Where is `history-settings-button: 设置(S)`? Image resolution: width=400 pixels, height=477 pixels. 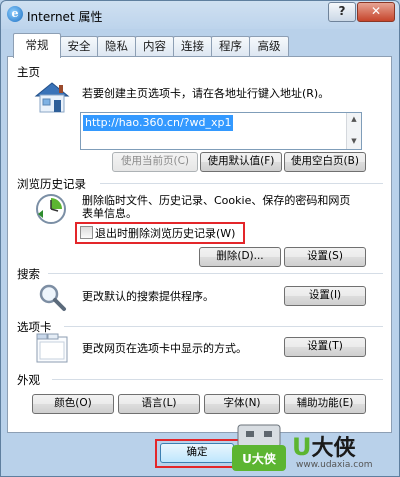
history-settings-button: 设置(S) is located at coordinates (325, 257).